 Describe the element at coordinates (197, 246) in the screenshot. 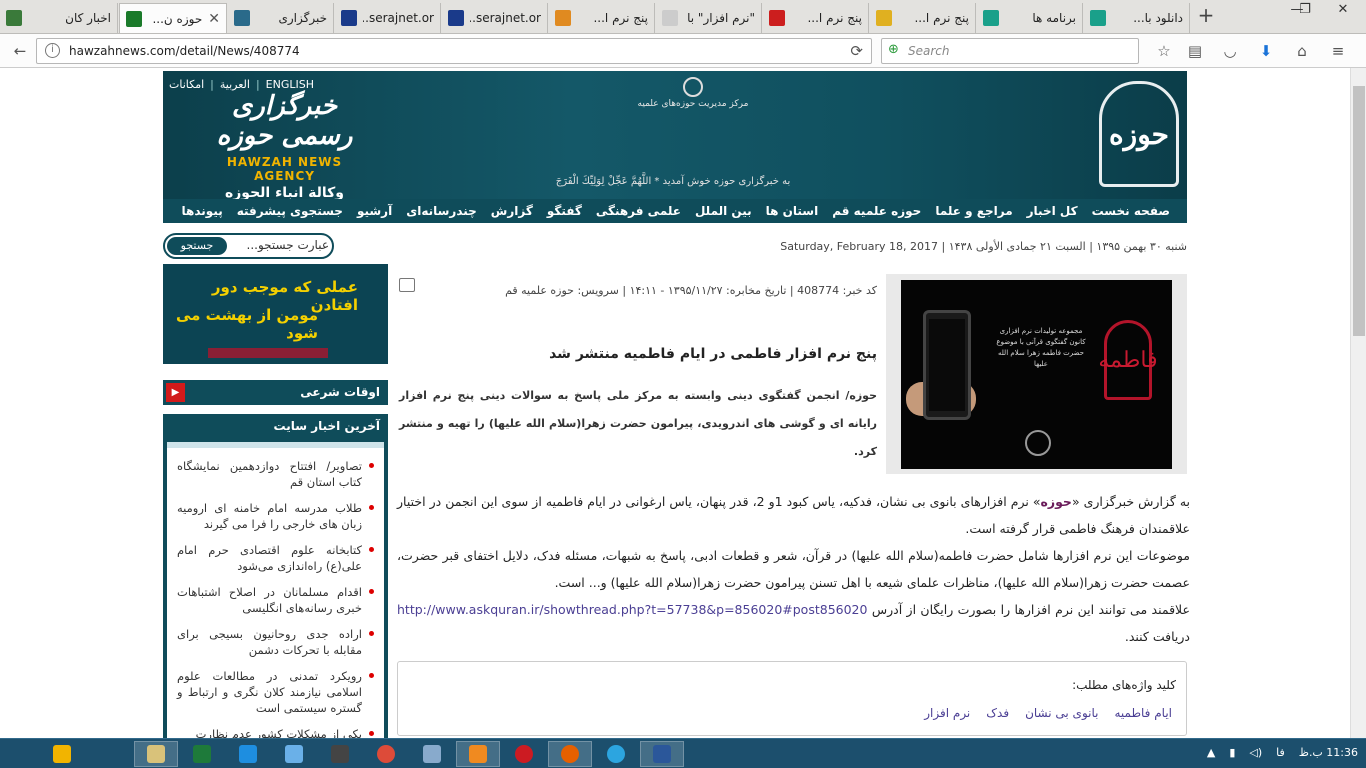

I see `site-search-button: جستجو` at that location.